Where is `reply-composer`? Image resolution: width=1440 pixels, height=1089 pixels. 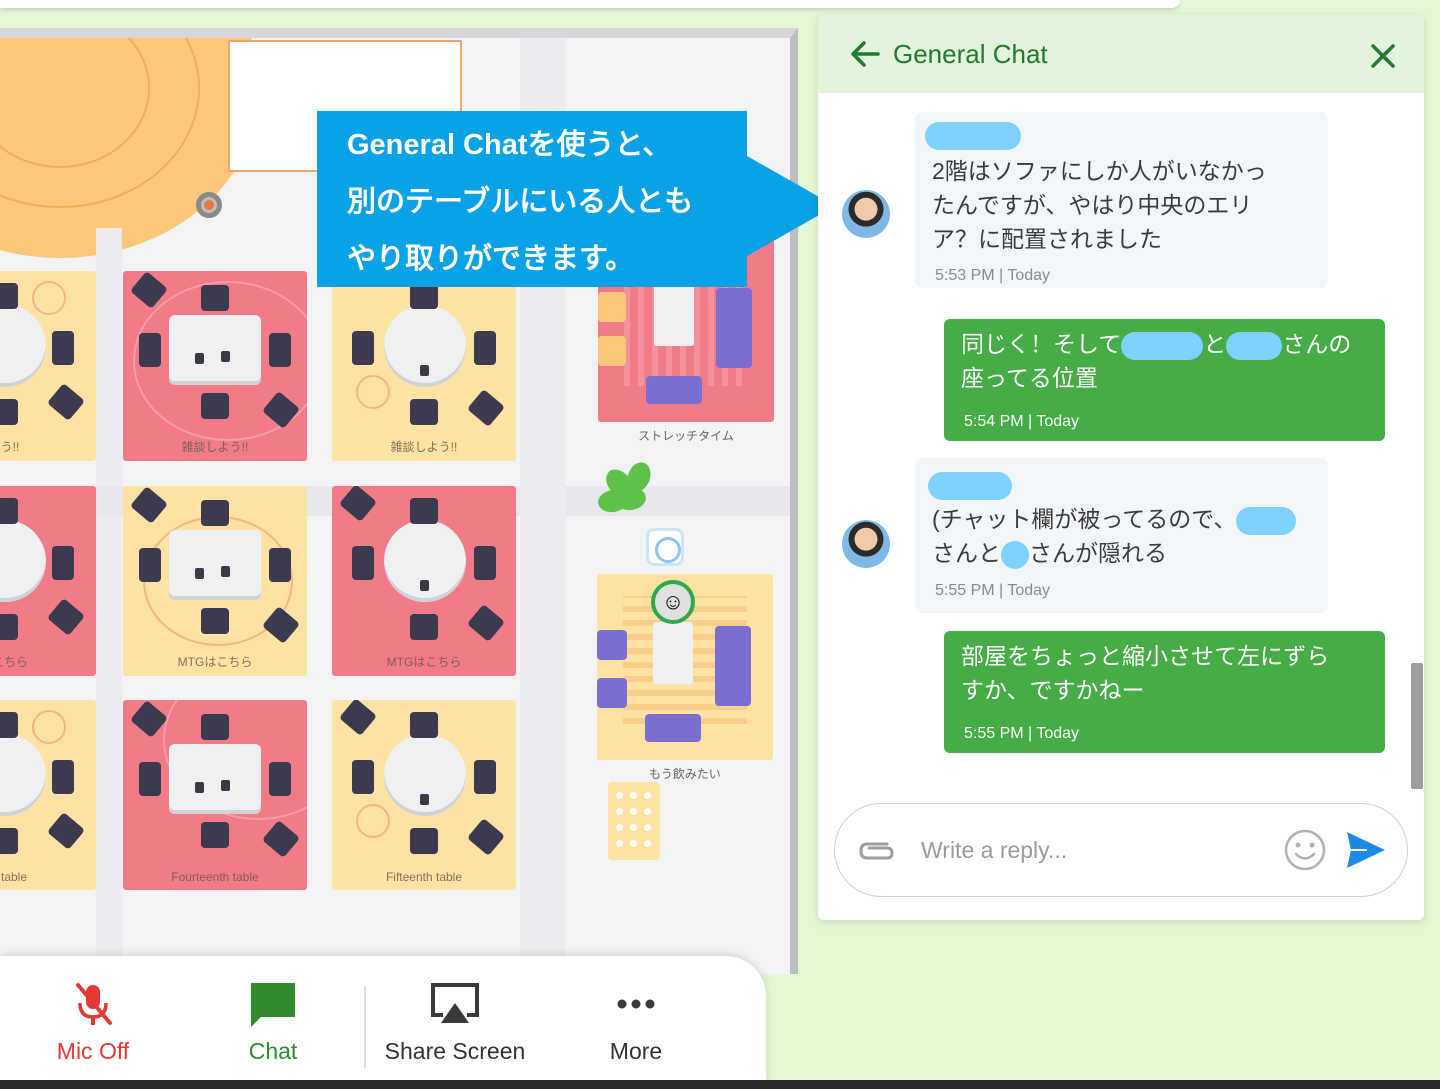
reply-composer is located at coordinates (1121, 850).